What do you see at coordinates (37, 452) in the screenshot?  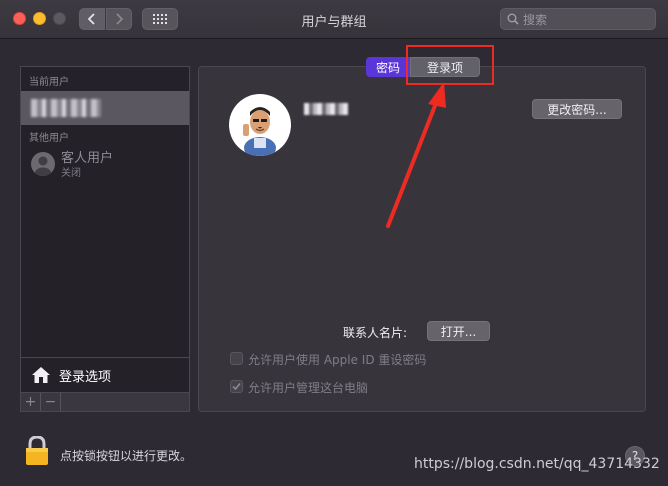 I see `lock-icon` at bounding box center [37, 452].